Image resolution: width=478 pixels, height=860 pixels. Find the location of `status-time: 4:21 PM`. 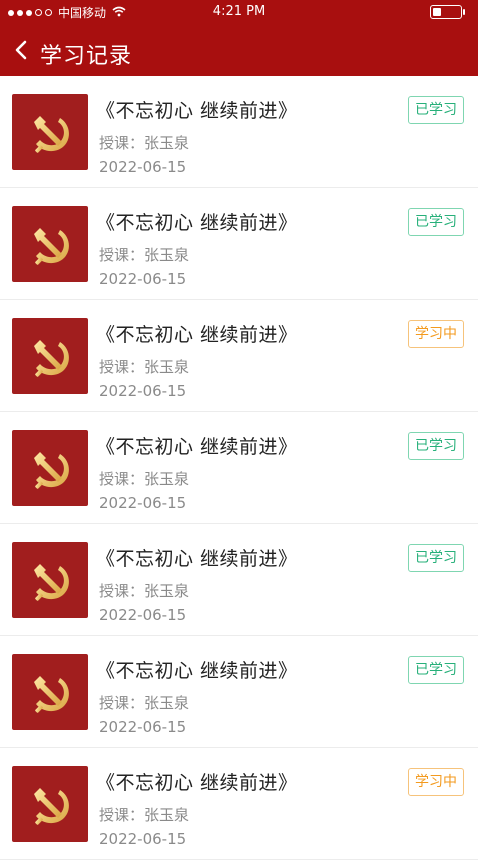

status-time: 4:21 PM is located at coordinates (239, 11).